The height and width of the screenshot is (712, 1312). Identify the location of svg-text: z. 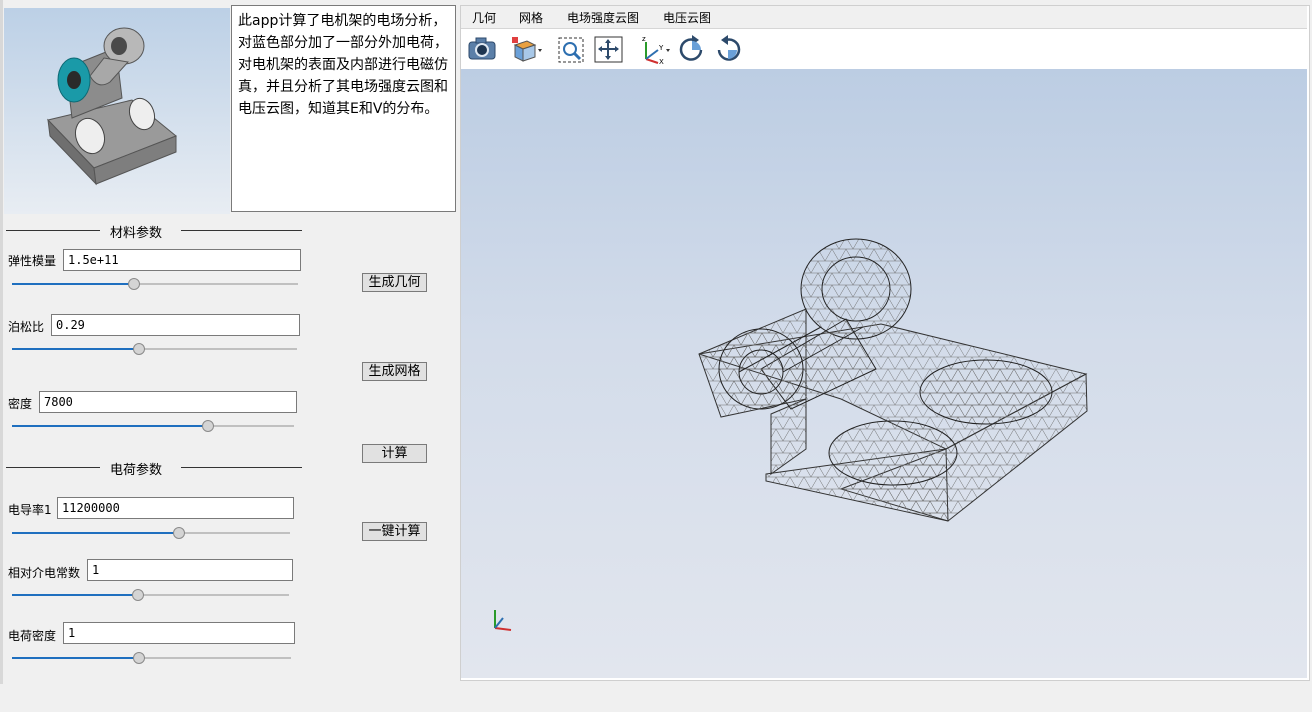
(644, 39).